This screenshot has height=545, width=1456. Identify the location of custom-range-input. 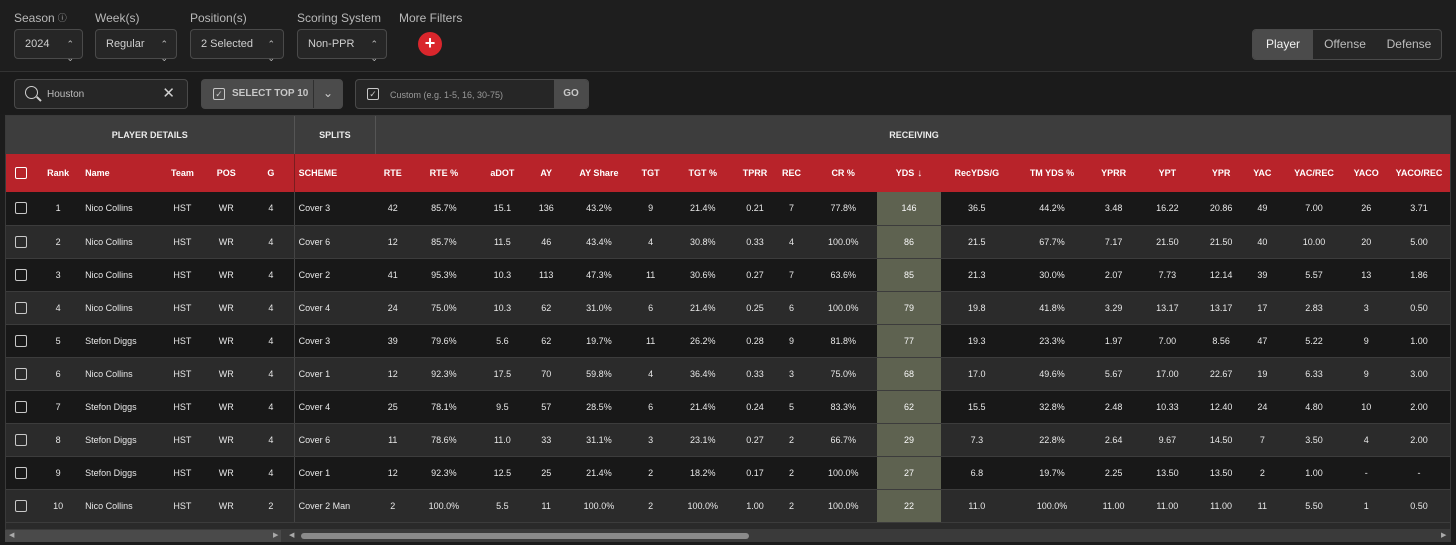
(470, 94).